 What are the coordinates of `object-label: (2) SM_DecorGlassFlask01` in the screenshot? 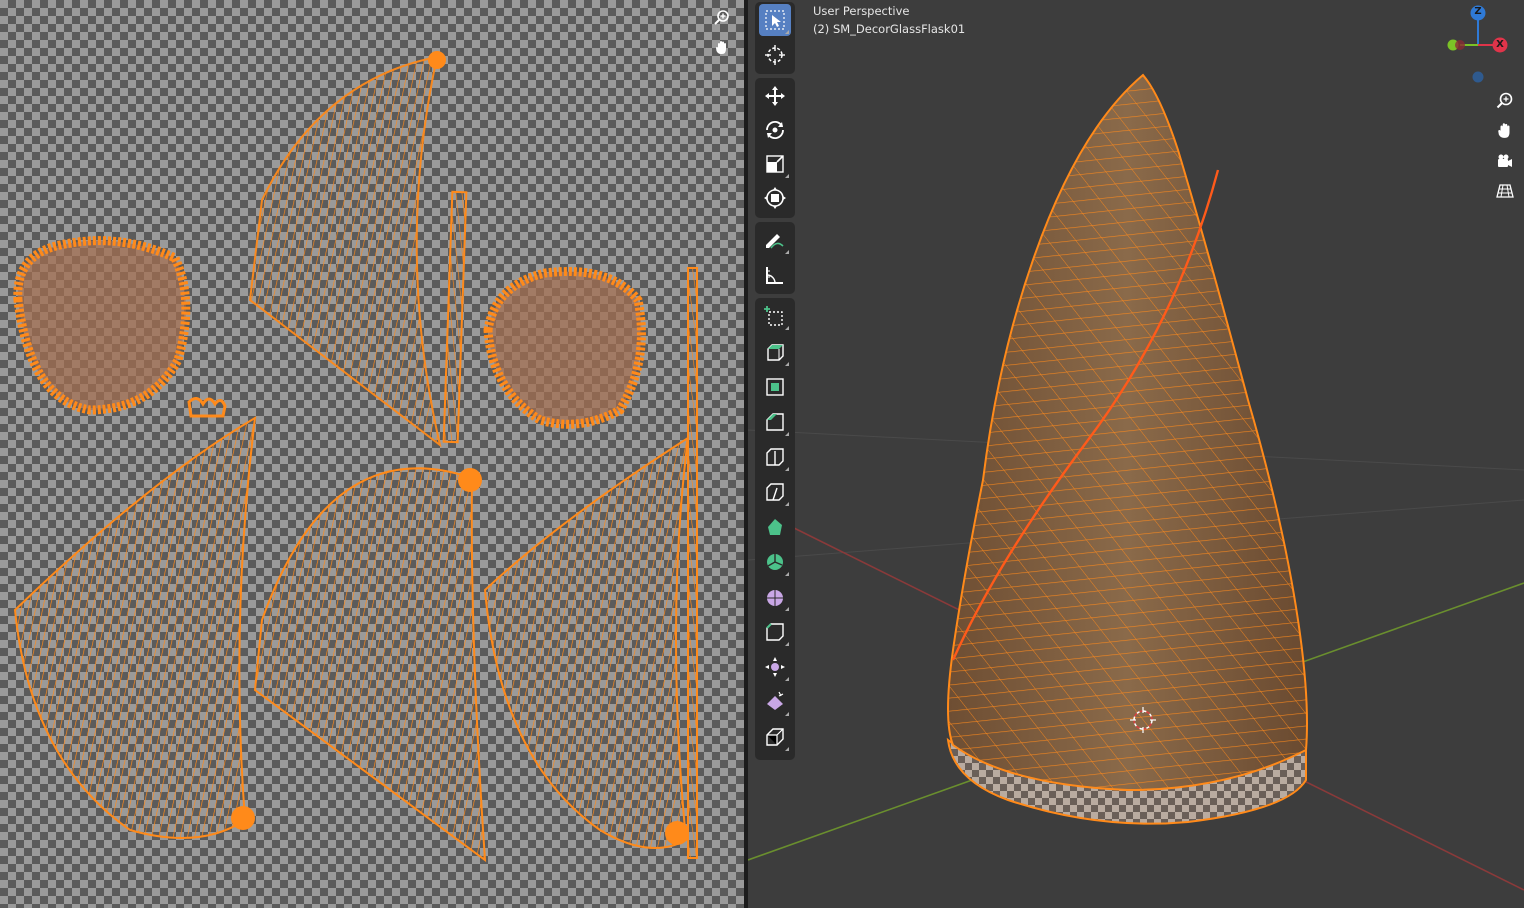 It's located at (889, 29).